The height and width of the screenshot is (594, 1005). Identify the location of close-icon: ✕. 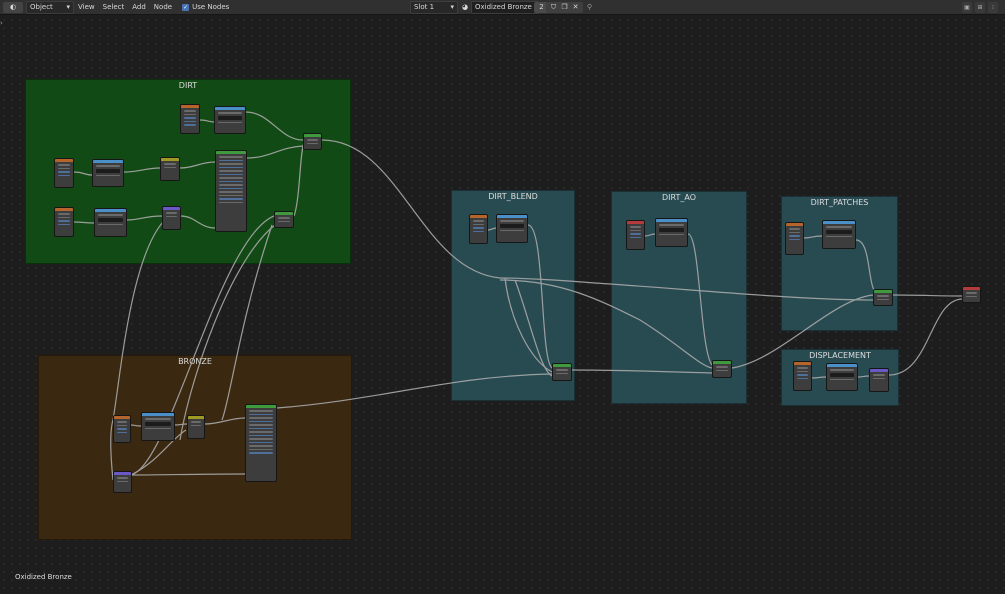
(575, 7).